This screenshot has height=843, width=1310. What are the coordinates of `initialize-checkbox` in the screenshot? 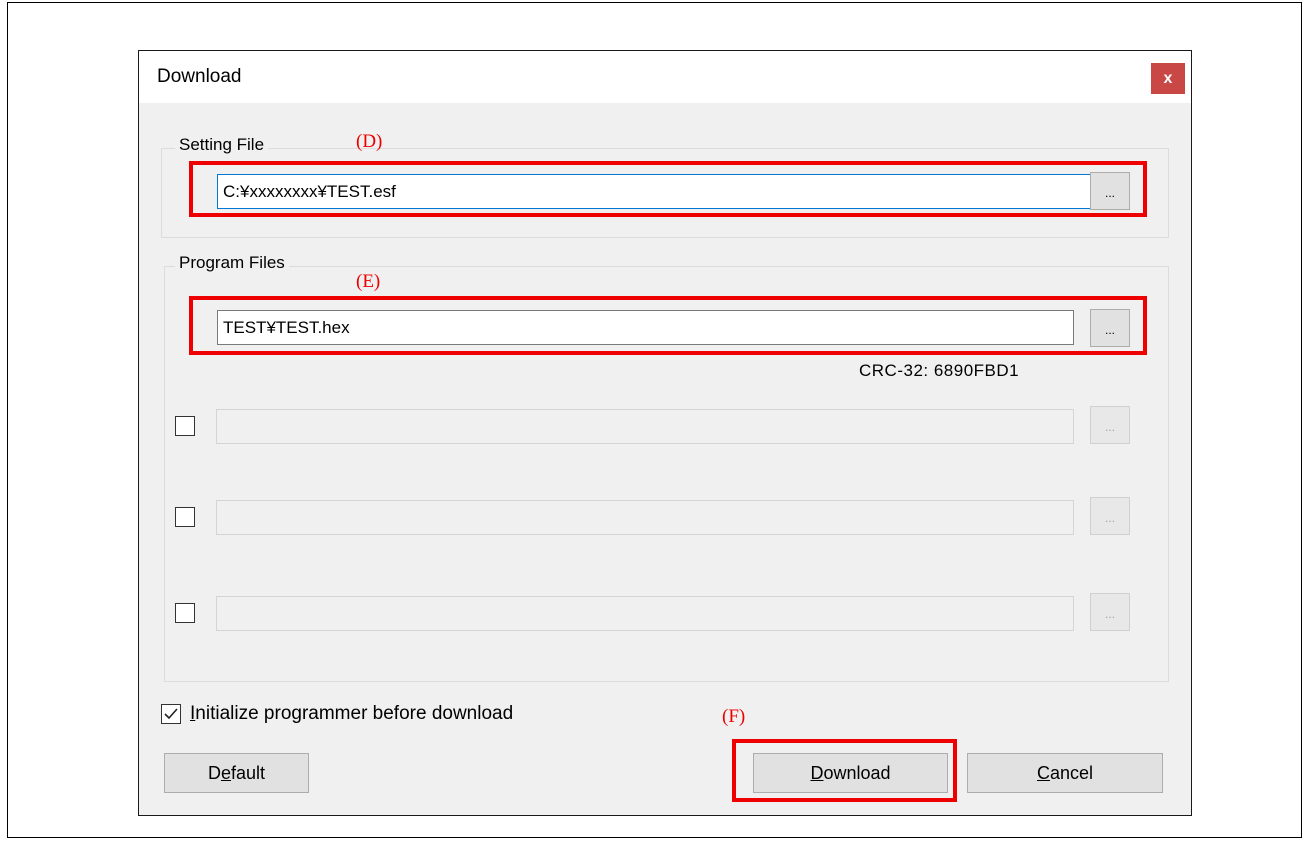 It's located at (171, 714).